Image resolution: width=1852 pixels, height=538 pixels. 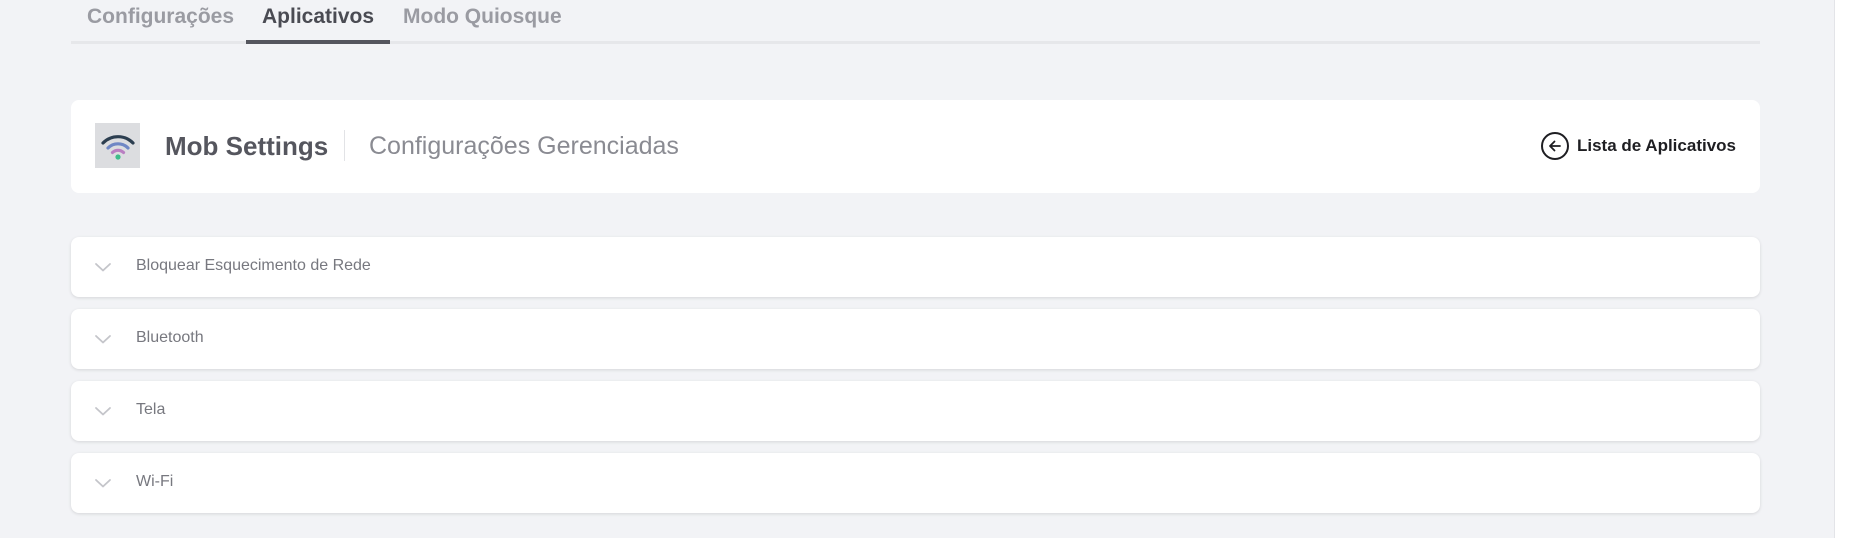 I want to click on accordion-title: Wi-Fi, so click(x=155, y=481).